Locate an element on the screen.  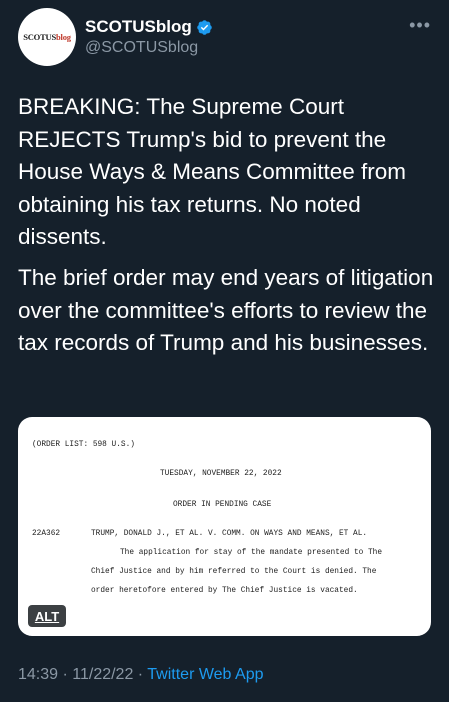
avatar-logo-text: SCOTUSblog is located at coordinates (47, 37).